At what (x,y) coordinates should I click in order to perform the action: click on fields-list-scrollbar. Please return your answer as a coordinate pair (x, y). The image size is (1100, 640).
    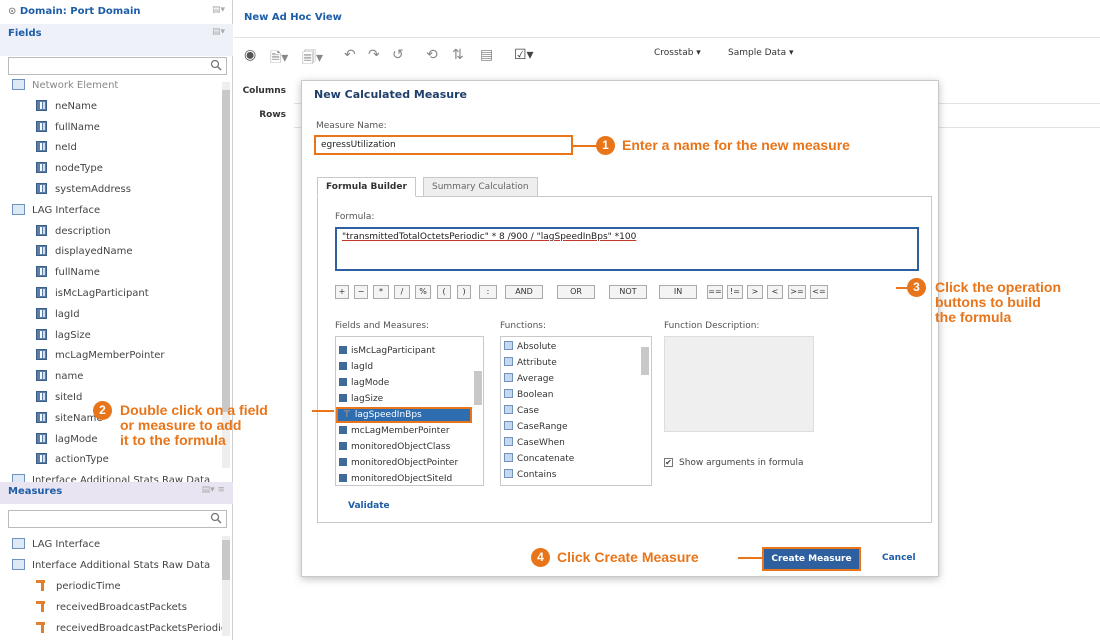
    Looking at the image, I should click on (478, 411).